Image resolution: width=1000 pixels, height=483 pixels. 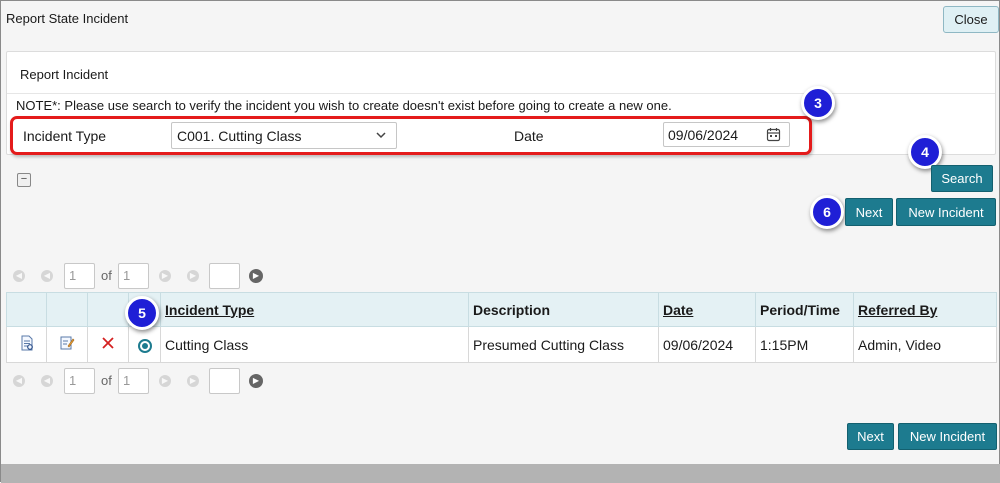 What do you see at coordinates (563, 309) in the screenshot?
I see `header-description: Description` at bounding box center [563, 309].